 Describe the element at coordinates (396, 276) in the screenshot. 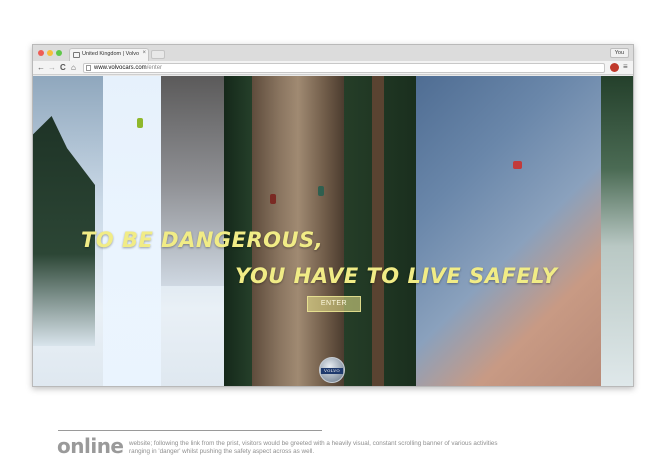

I see `headline-line-2: YOU HAVE TO LIVE SAFELY` at that location.